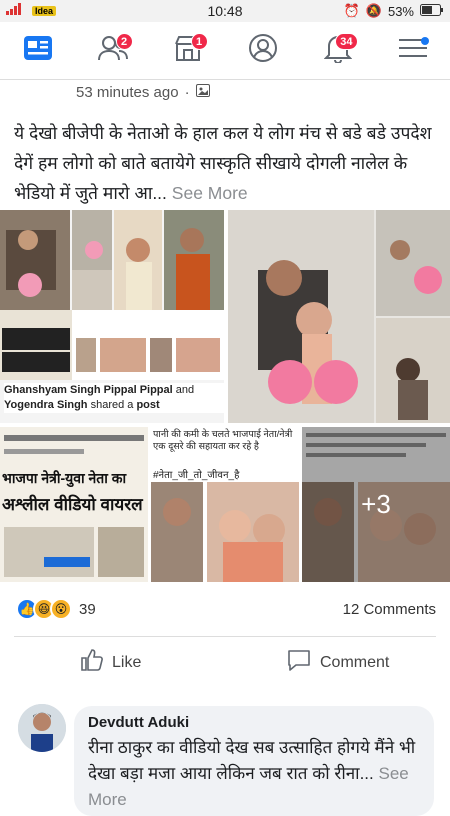 This screenshot has height=816, width=450. Describe the element at coordinates (61, 609) in the screenshot. I see `wow-reaction-icon: 😮` at that location.